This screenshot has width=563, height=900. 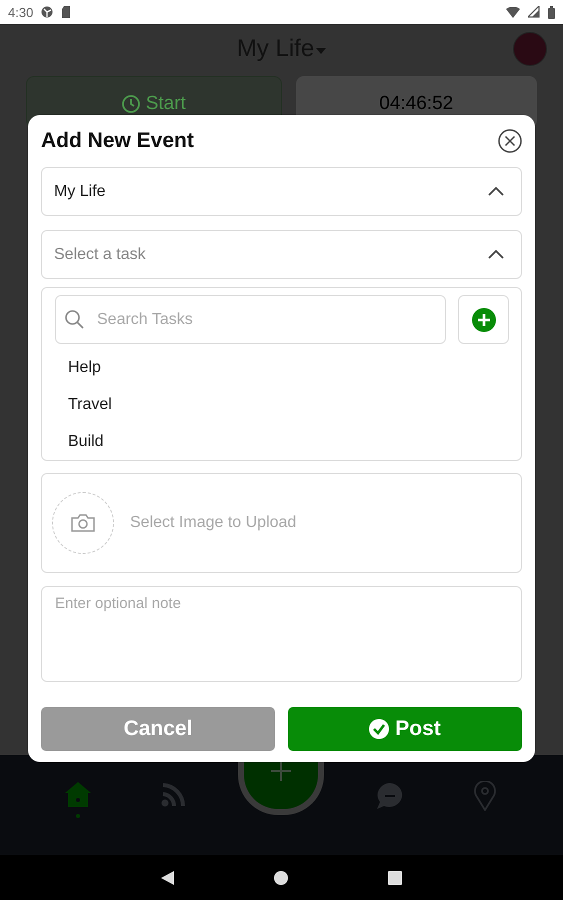 I want to click on dialog-title: Add New Event, so click(x=117, y=141).